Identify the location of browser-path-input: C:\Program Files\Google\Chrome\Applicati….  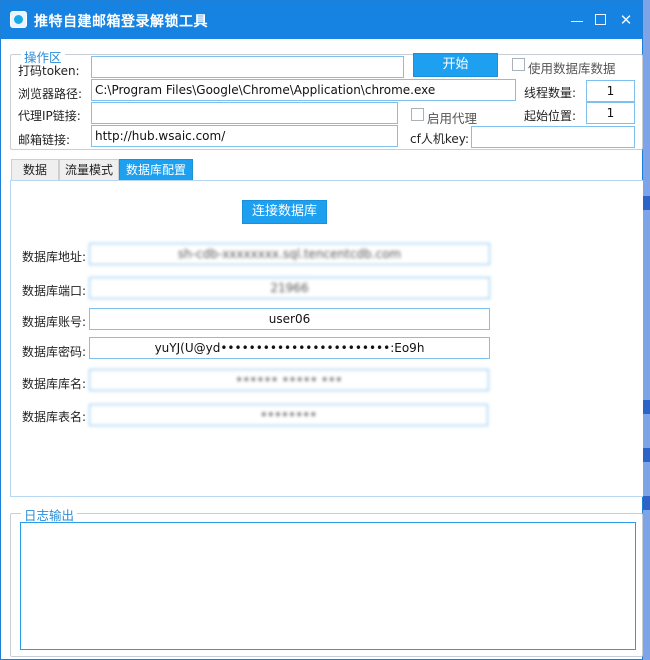
(303, 90).